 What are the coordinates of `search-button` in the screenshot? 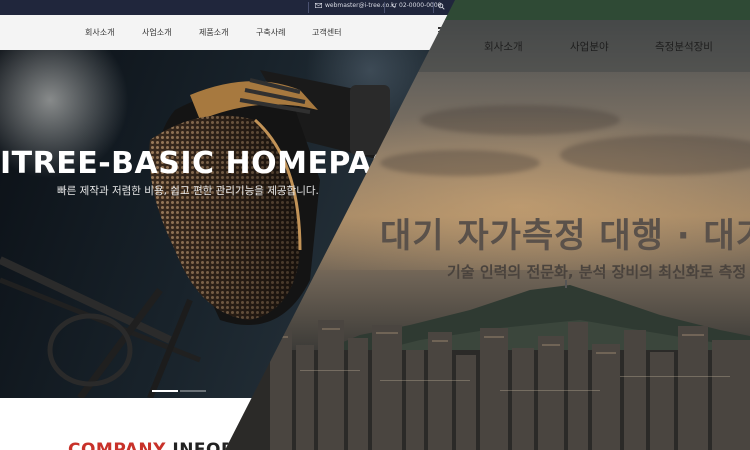 It's located at (441, 6).